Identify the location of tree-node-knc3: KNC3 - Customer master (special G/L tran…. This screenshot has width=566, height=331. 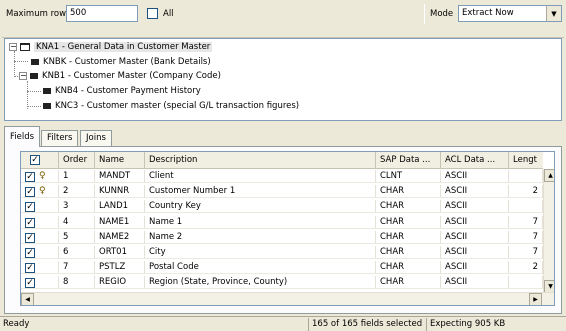
(171, 106).